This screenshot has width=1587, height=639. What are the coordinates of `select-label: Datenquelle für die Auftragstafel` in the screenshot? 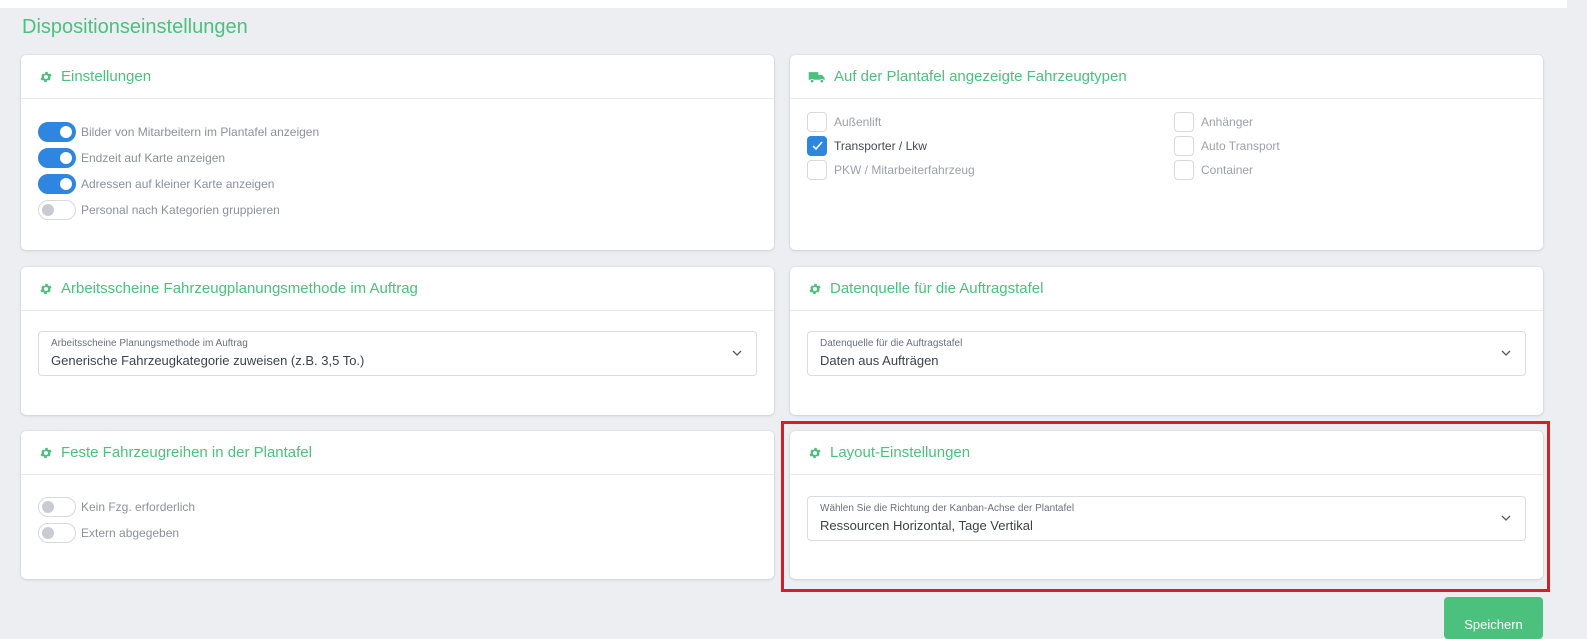 It's located at (891, 343).